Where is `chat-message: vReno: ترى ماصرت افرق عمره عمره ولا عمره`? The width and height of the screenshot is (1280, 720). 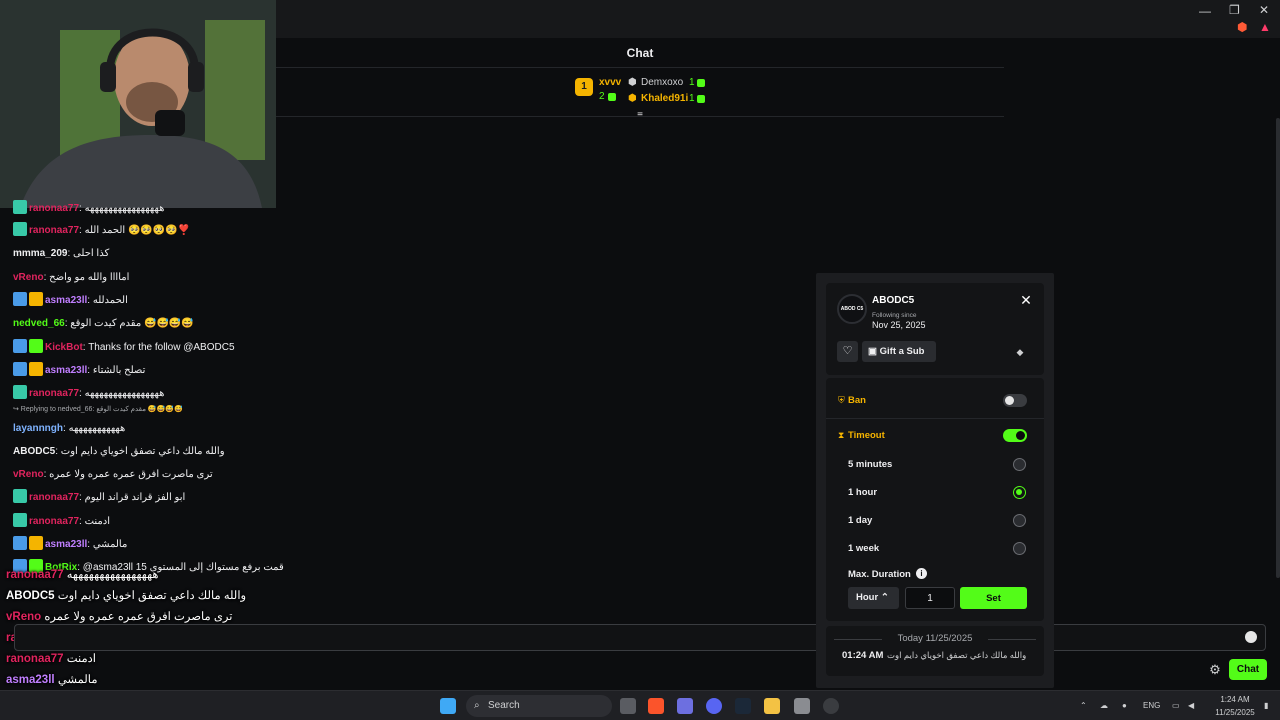
chat-message: vReno: ترى ماصرت افرق عمره عمره ولا عمره is located at coordinates (113, 475).